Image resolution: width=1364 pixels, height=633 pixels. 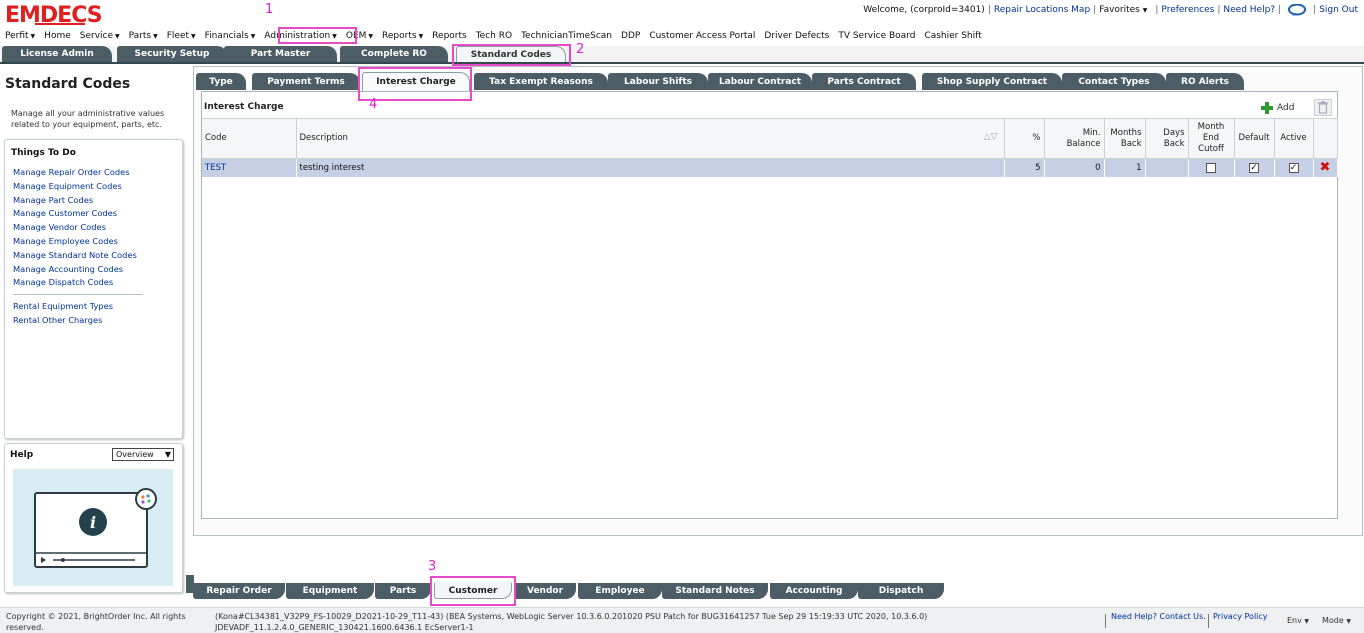 What do you see at coordinates (511, 55) in the screenshot?
I see `highlight-box-standard-codes` at bounding box center [511, 55].